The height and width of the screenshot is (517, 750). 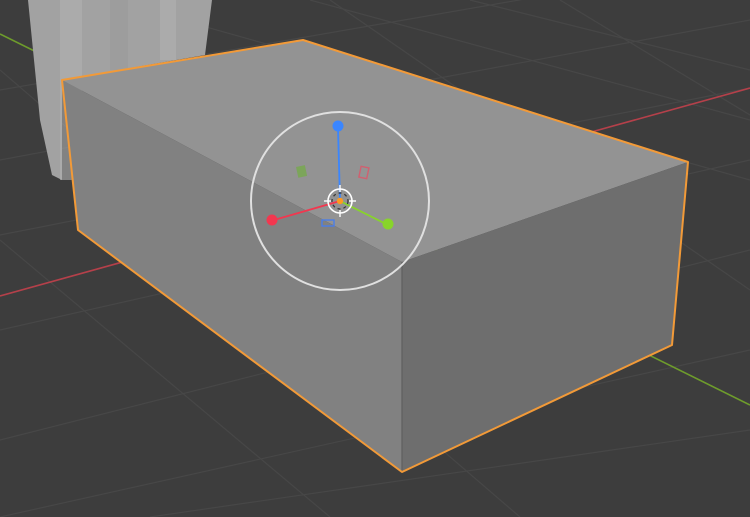 What do you see at coordinates (272, 220) in the screenshot?
I see `x-axis-handle-icon` at bounding box center [272, 220].